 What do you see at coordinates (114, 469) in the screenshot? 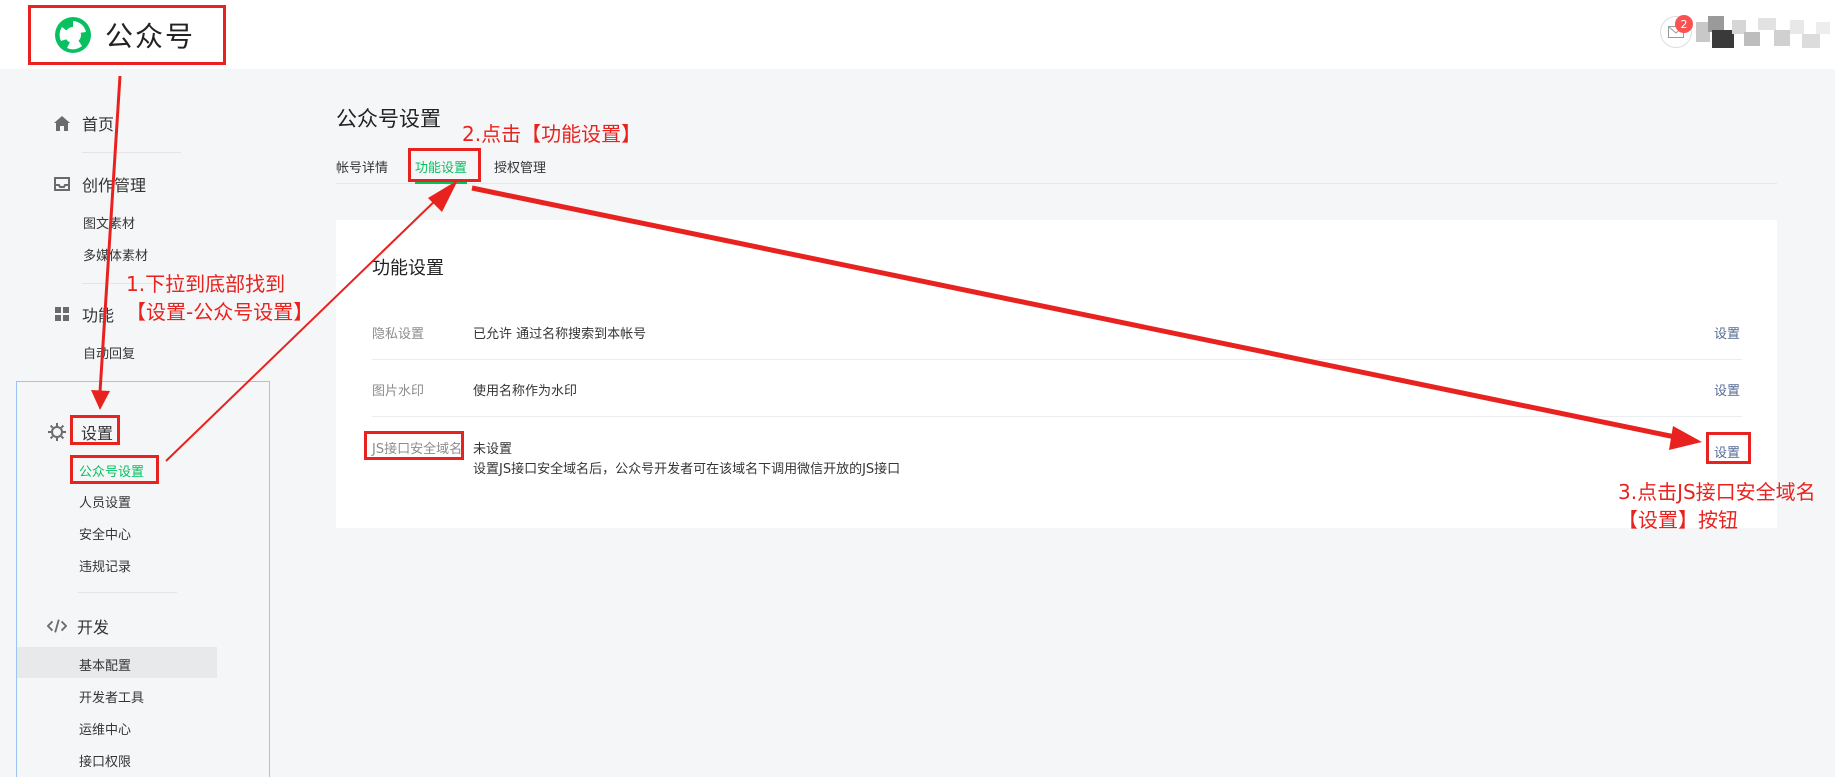
I see `annotation-box-account-settings` at bounding box center [114, 469].